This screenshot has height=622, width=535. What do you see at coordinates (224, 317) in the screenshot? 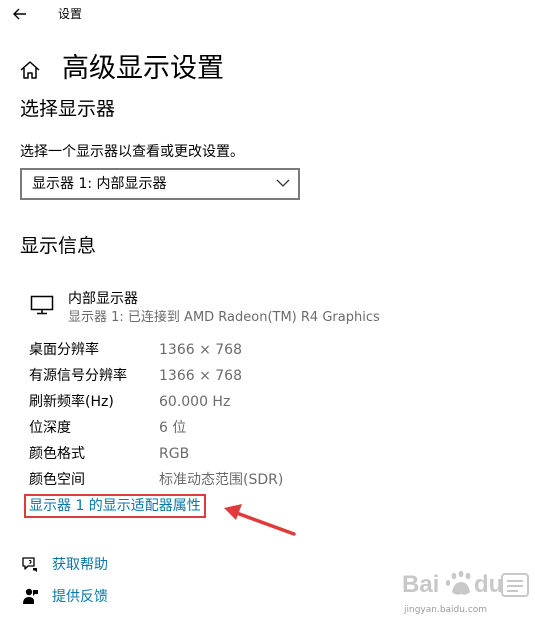
I see `display-connection: 显示器 1: 已连接到 AMD Radeon(TM) R4 Graphics` at bounding box center [224, 317].